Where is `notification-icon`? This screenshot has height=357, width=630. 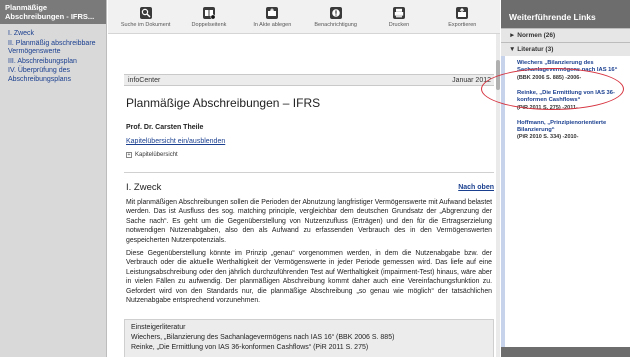
notification-icon is located at coordinates (335, 13).